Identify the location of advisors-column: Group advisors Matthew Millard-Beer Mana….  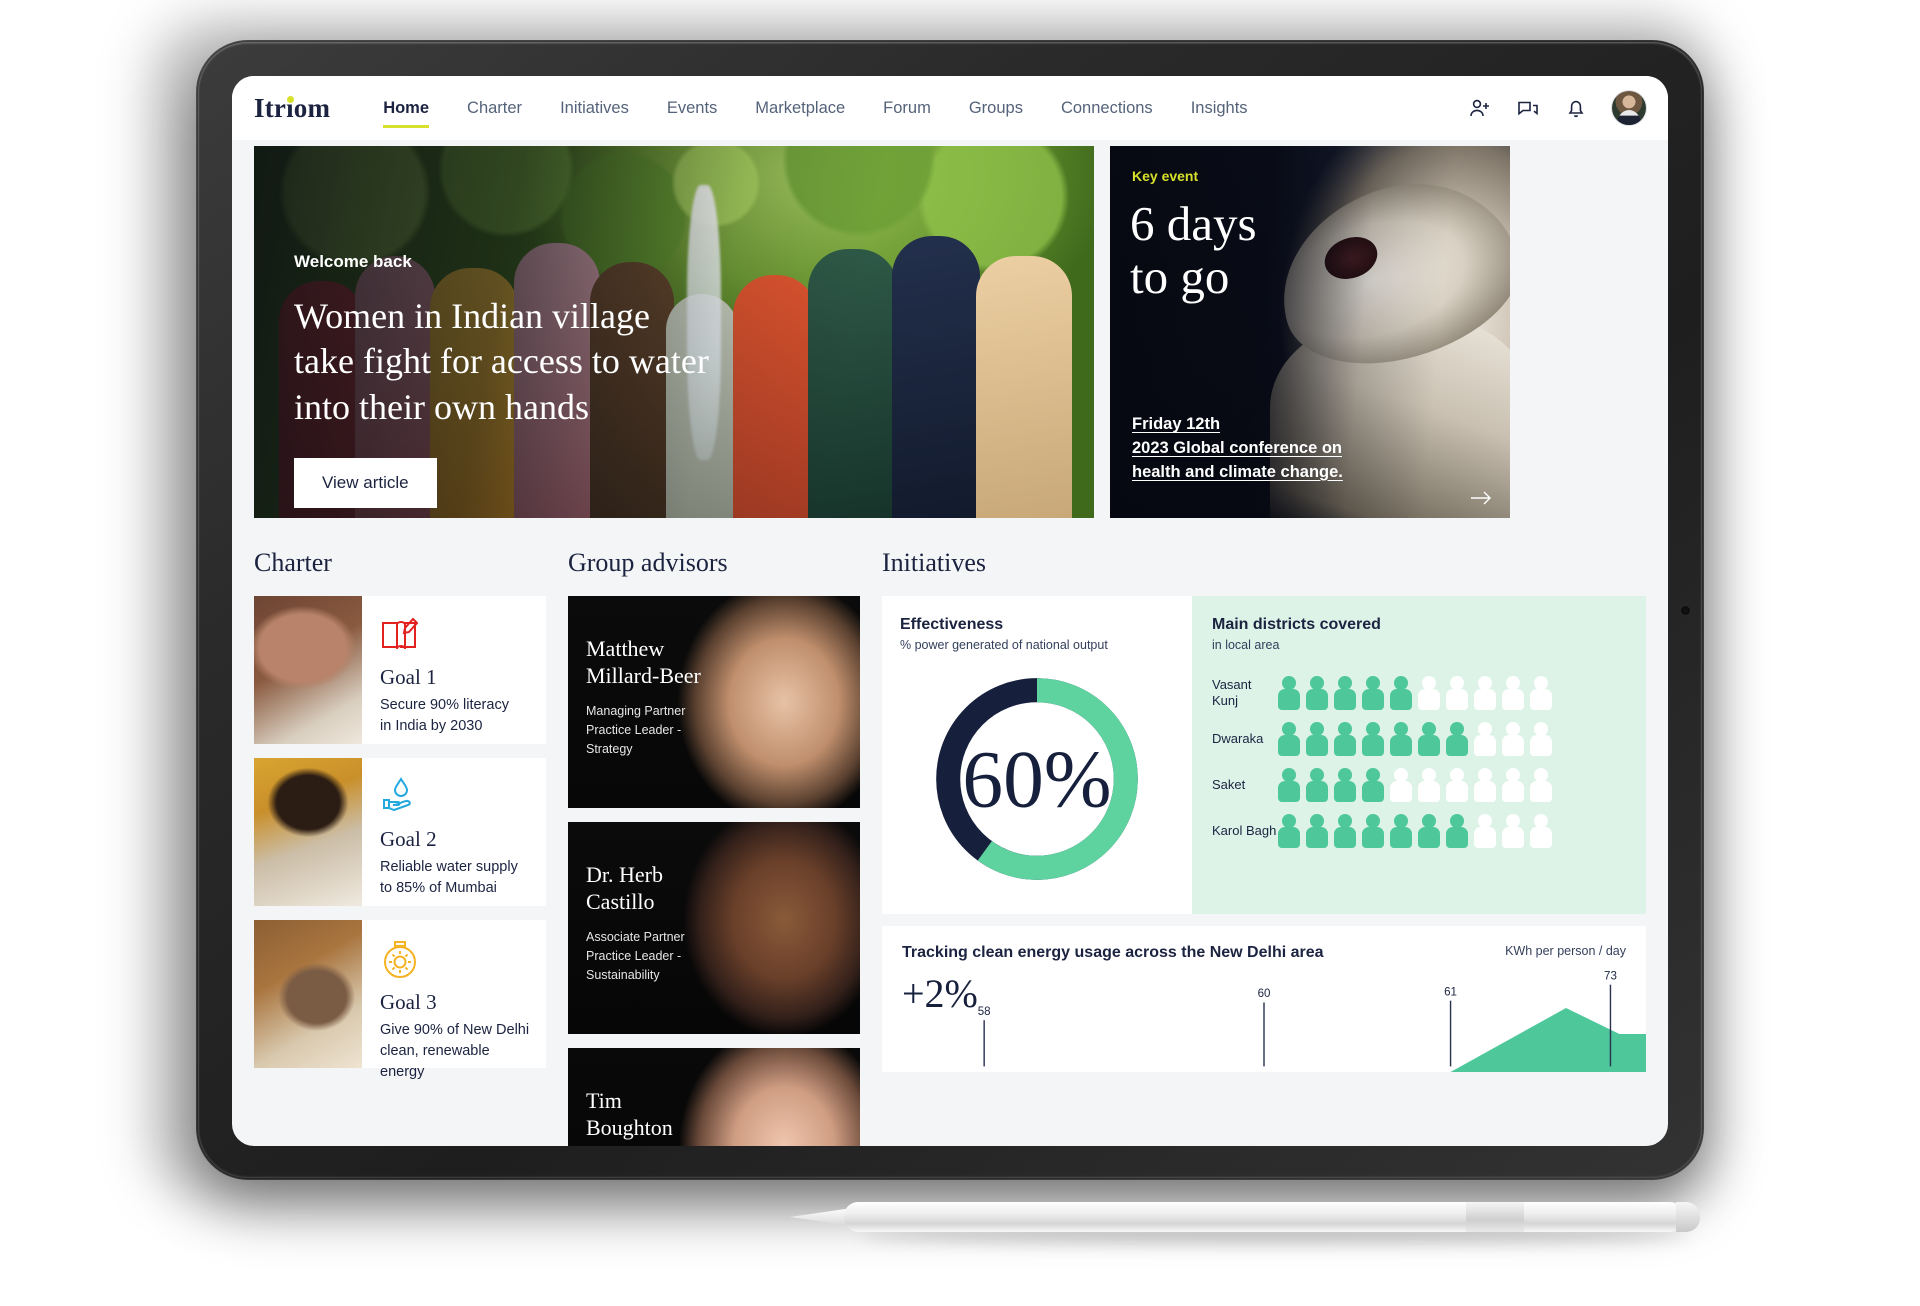
(714, 847).